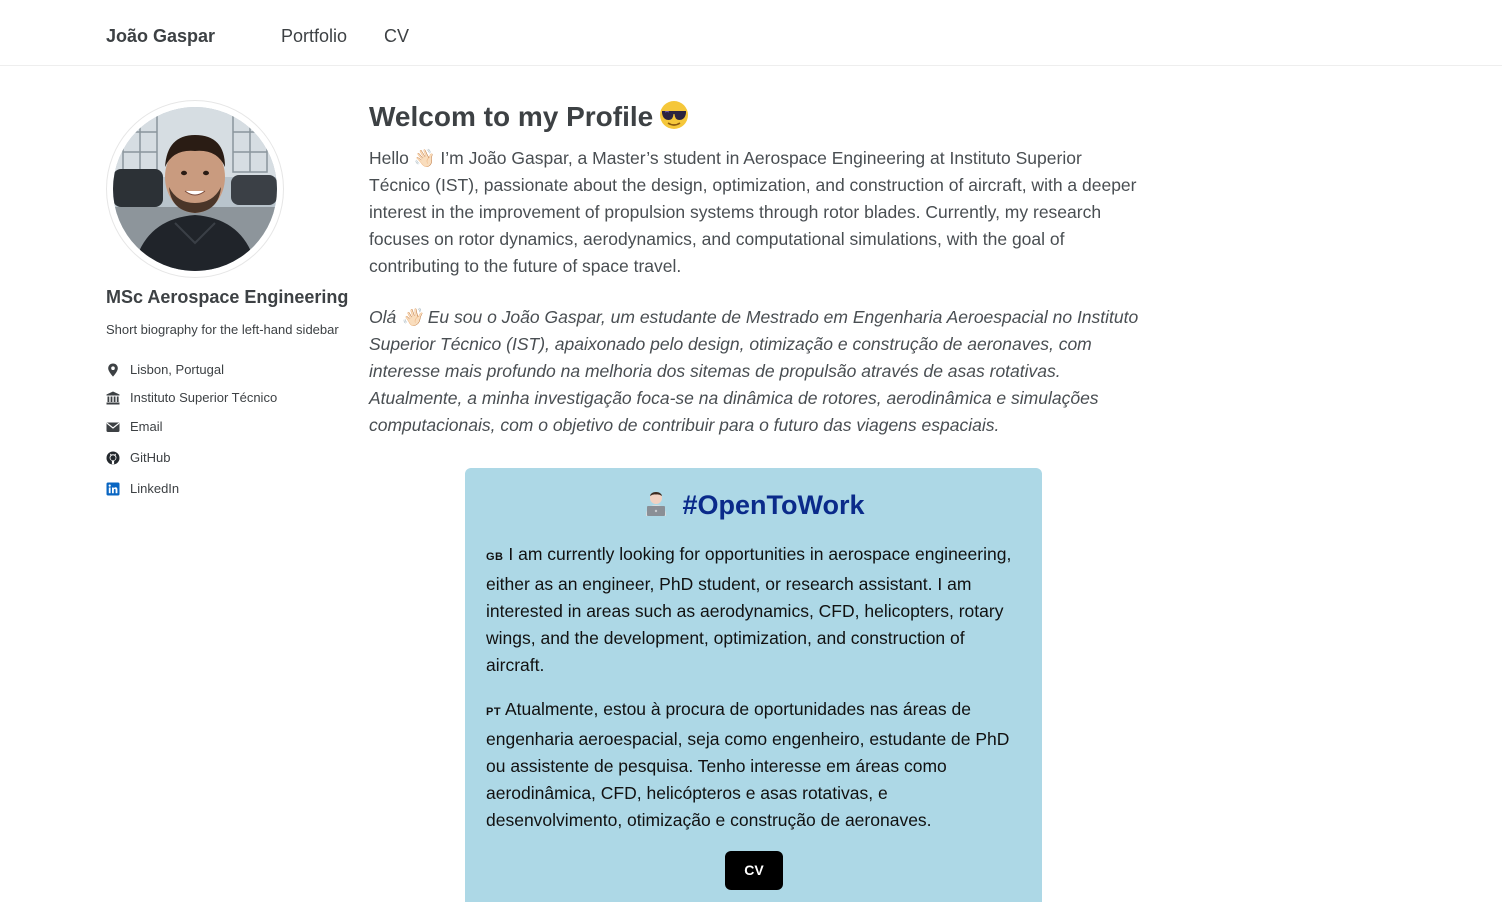  I want to click on author-link-label: Instituto Superior Técnico, so click(204, 397).